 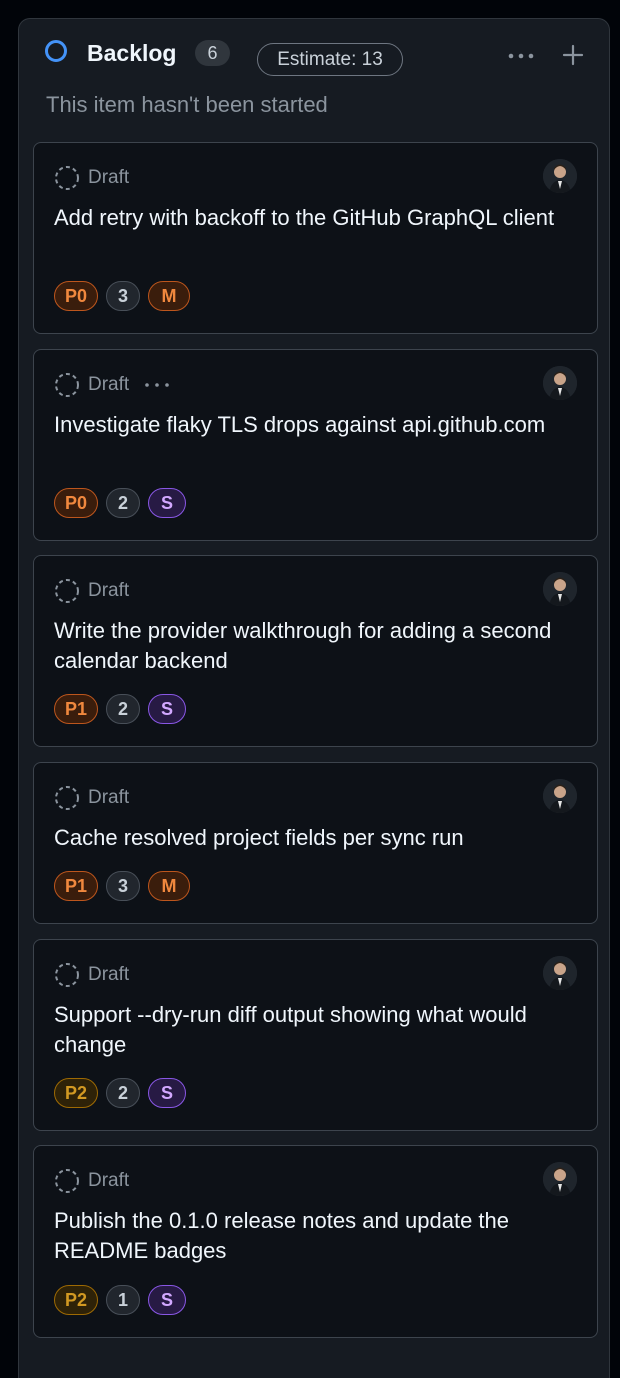 I want to click on estimate-total-pill: Estimate: 13, so click(x=330, y=59).